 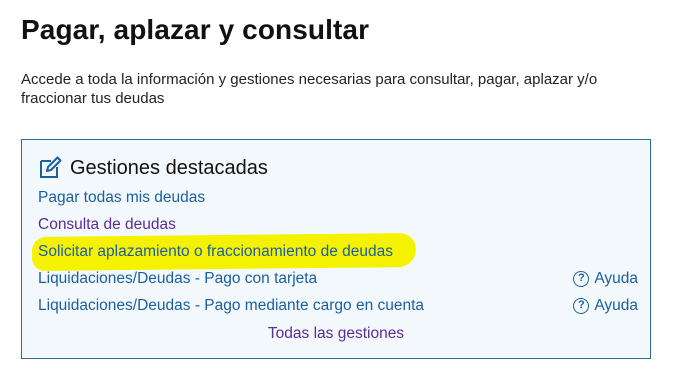 I want to click on link-card-payment: Liquidaciones/Deudas - Pago con tarjeta, so click(x=177, y=278).